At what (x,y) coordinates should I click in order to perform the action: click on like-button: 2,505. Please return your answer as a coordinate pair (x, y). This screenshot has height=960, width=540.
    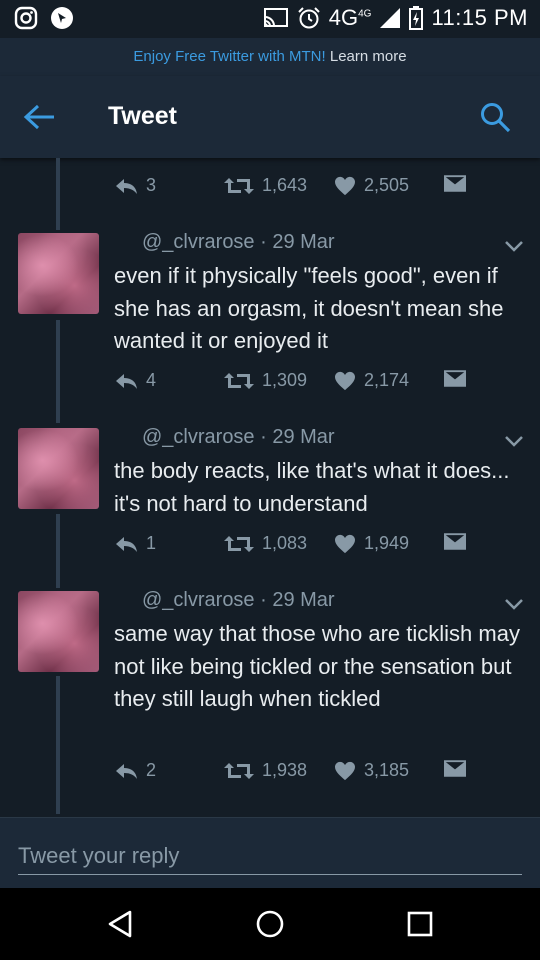
    Looking at the image, I should click on (371, 185).